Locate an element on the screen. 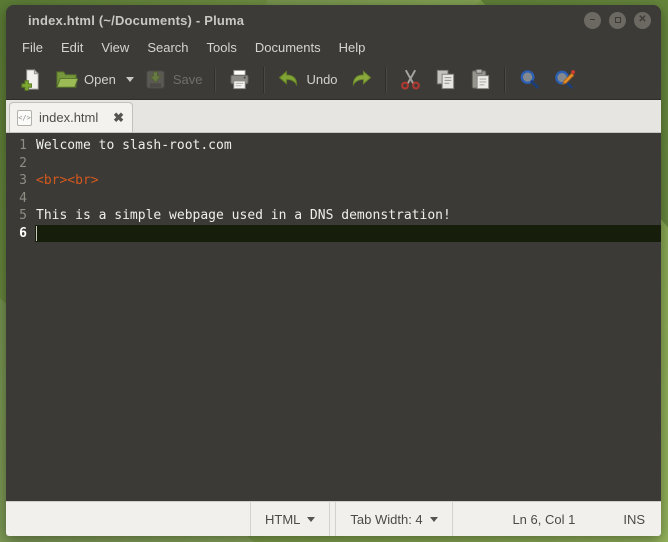  undo-icon is located at coordinates (288, 79).